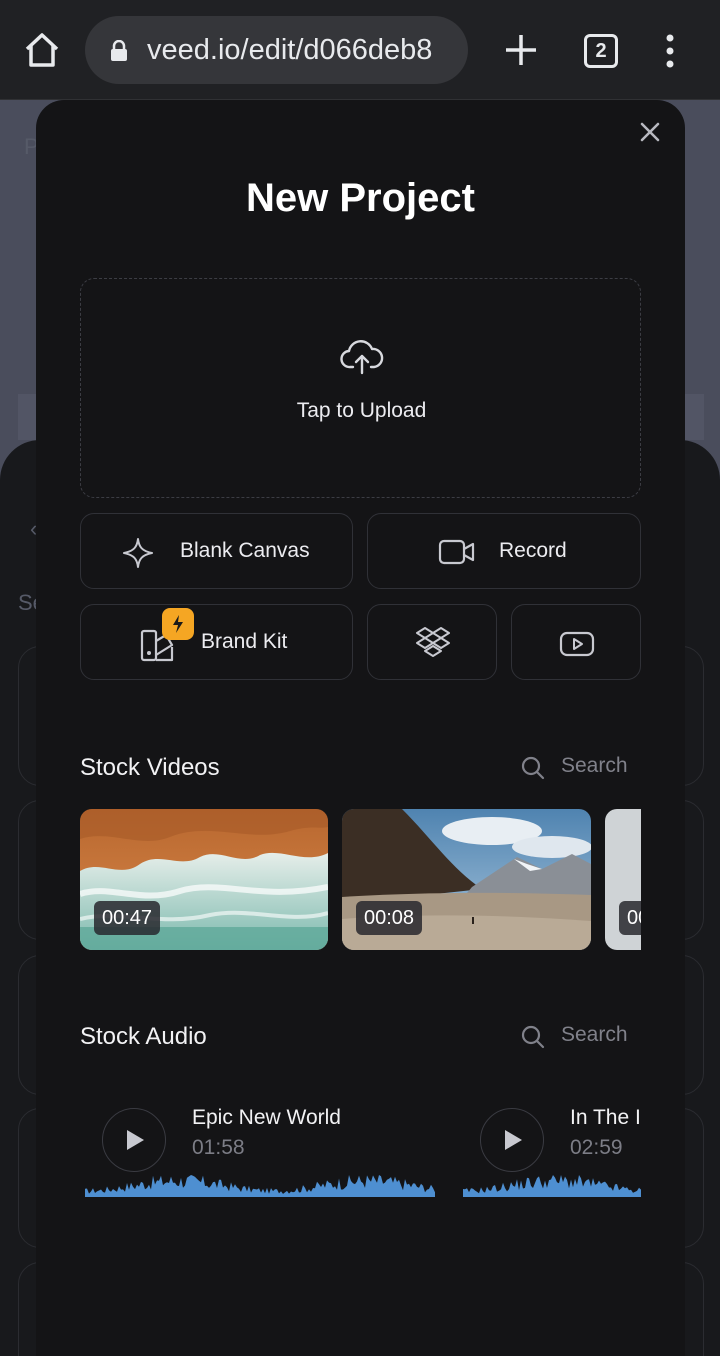  What do you see at coordinates (466, 879) in the screenshot?
I see `stock-video-thumbnail: 00:08` at bounding box center [466, 879].